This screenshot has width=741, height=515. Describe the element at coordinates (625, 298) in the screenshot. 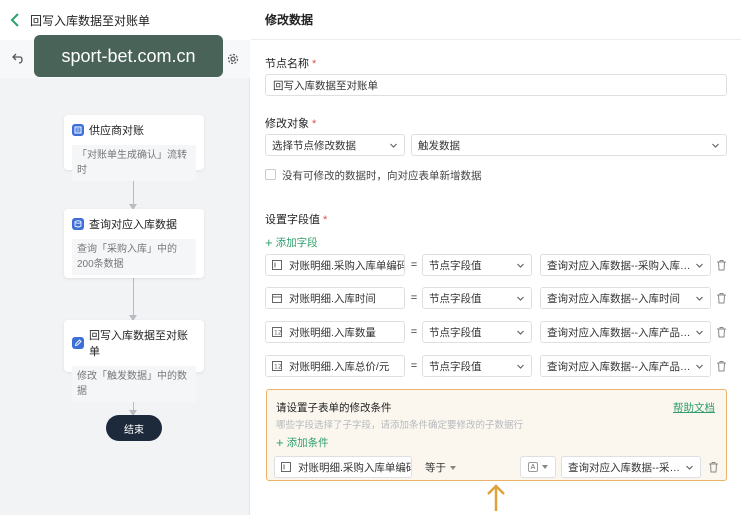

I see `field-row-value-select: 查询对应入库数据--入库时间` at that location.